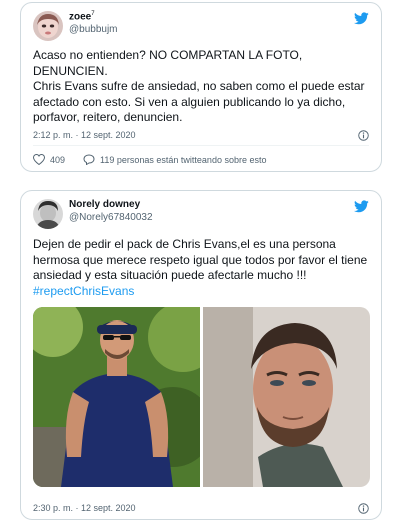 The image size is (400, 527). Describe the element at coordinates (111, 217) in the screenshot. I see `user-handle: @Norely67840032` at that location.